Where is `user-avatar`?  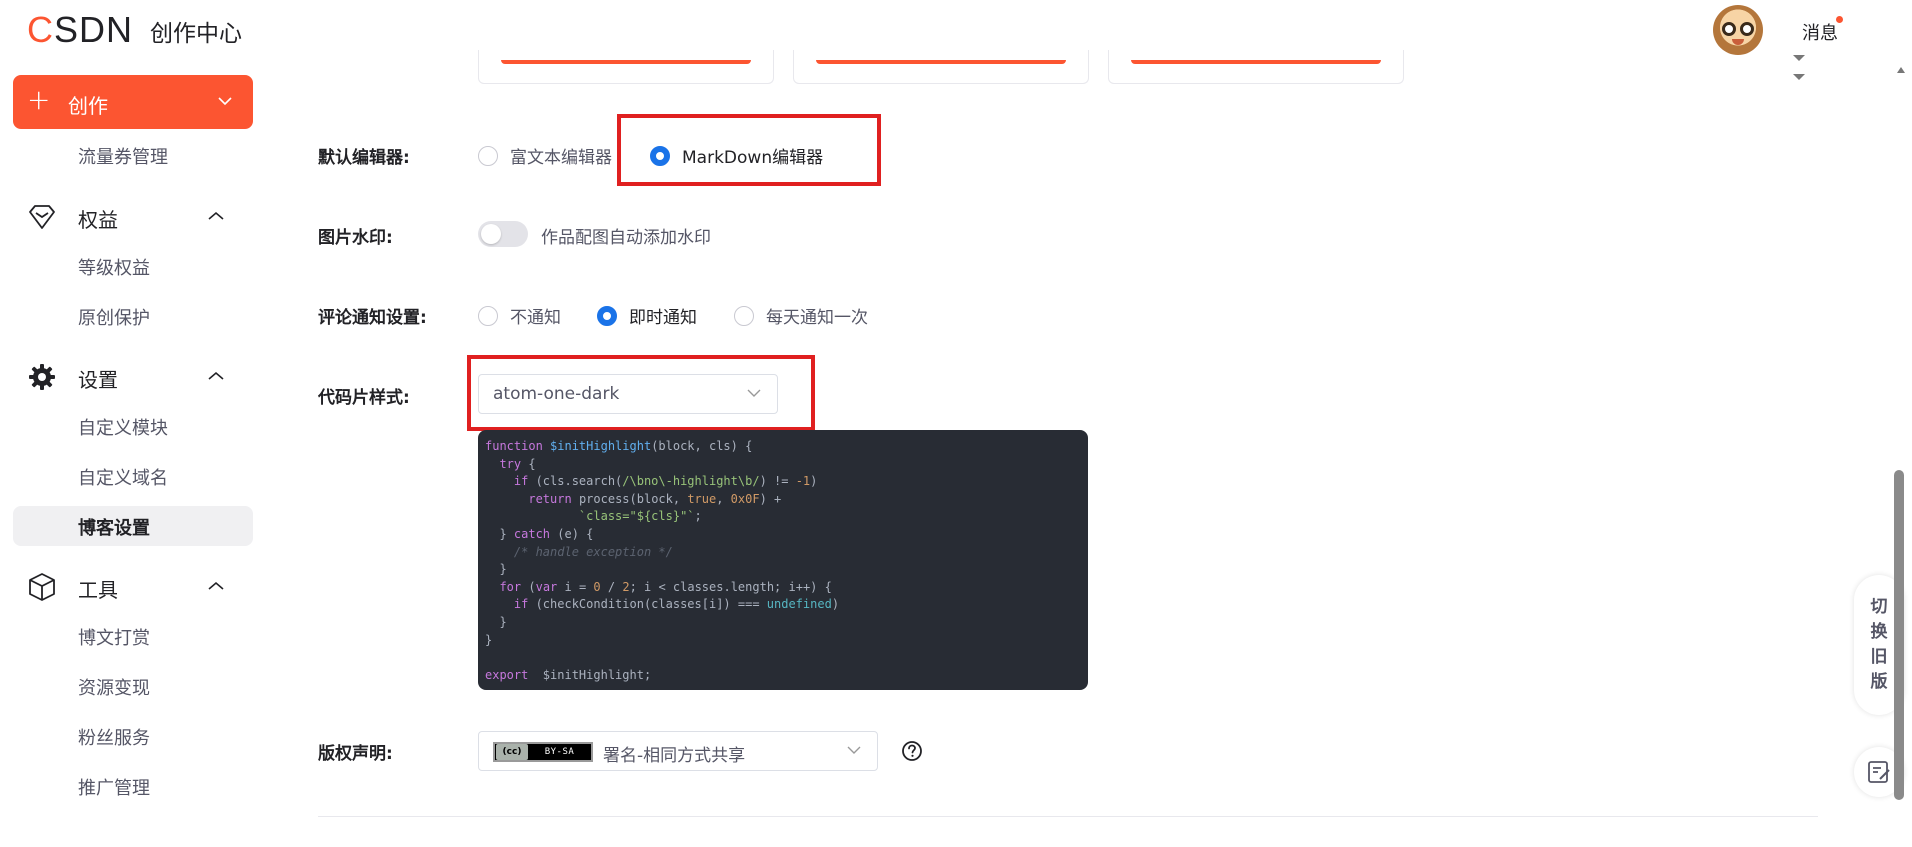 user-avatar is located at coordinates (1738, 30).